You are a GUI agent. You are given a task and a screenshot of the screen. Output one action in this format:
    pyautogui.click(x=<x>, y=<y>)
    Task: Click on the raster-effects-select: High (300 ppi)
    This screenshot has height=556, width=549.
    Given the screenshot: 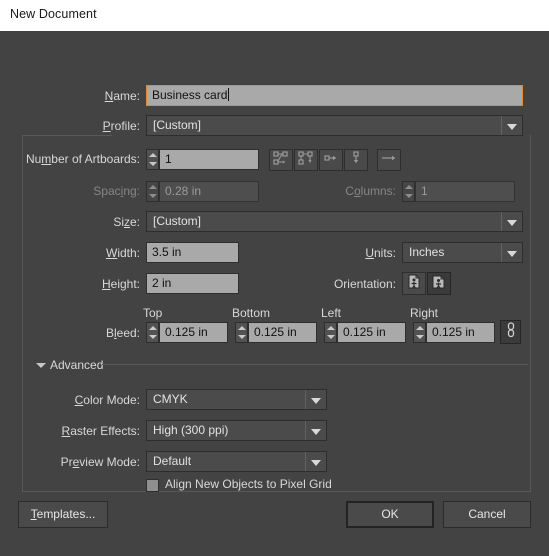 What is the action you would take?
    pyautogui.click(x=236, y=430)
    